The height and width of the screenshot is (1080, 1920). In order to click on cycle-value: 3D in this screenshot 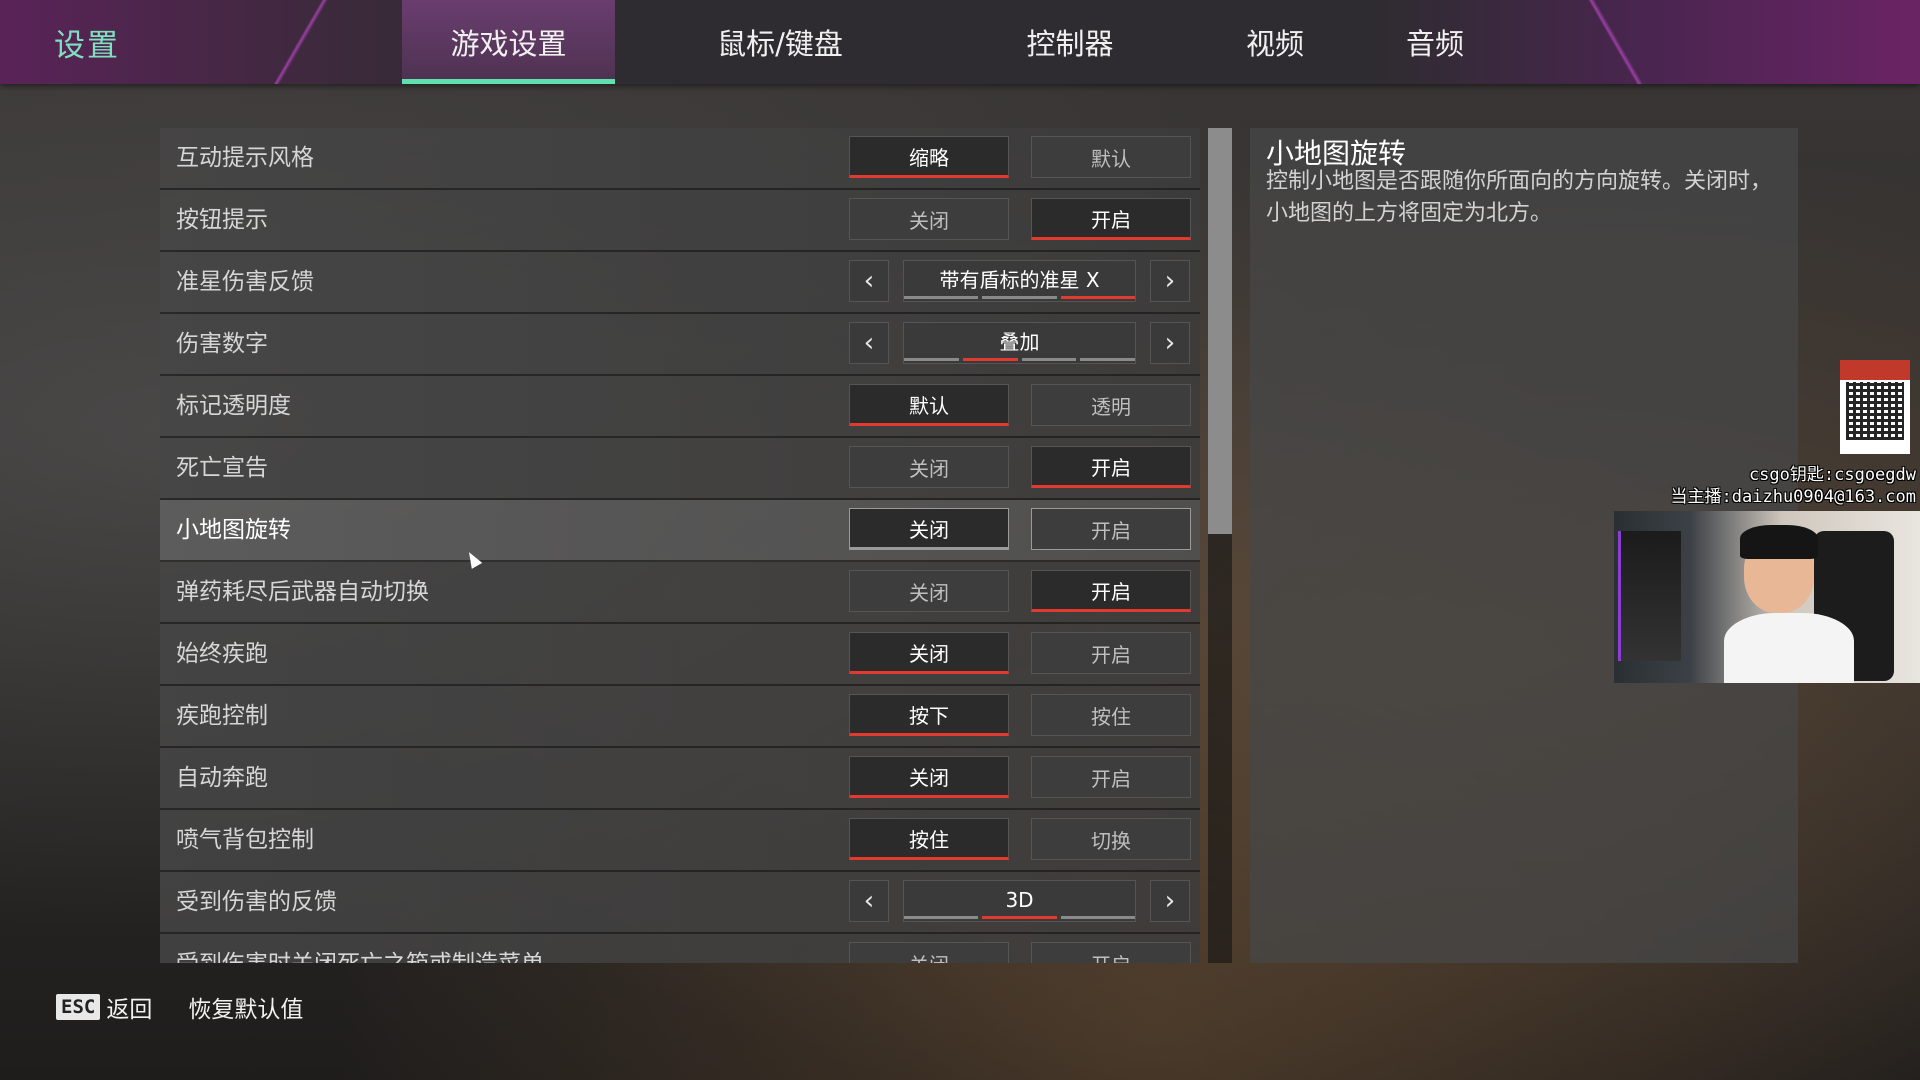, I will do `click(1019, 900)`.